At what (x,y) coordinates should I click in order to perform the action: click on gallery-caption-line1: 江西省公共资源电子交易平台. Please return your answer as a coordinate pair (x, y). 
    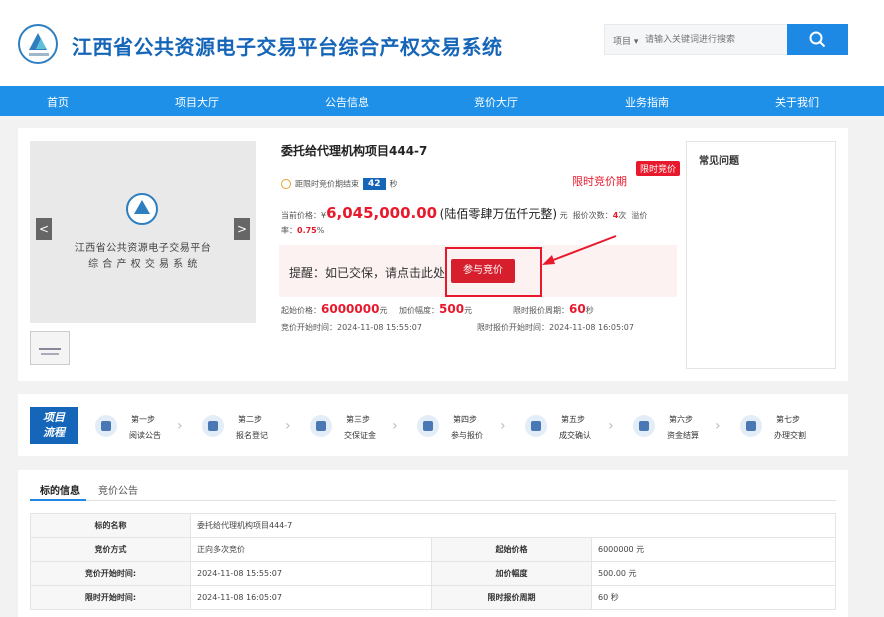
    Looking at the image, I should click on (143, 248).